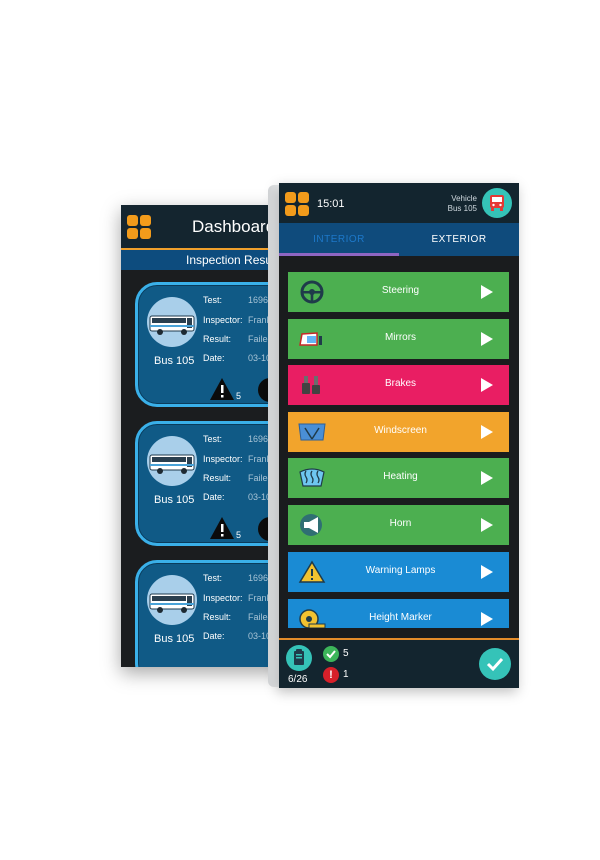 Image resolution: width=600 pixels, height=860 pixels. Describe the element at coordinates (495, 664) in the screenshot. I see `submit-check-button` at that location.